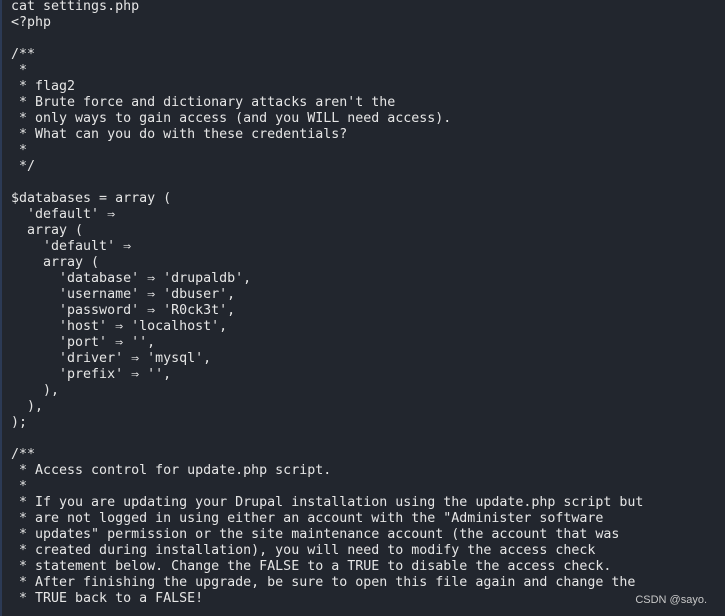  I want to click on terminal-line: 'host' ⇒ 'localhost',, so click(119, 326).